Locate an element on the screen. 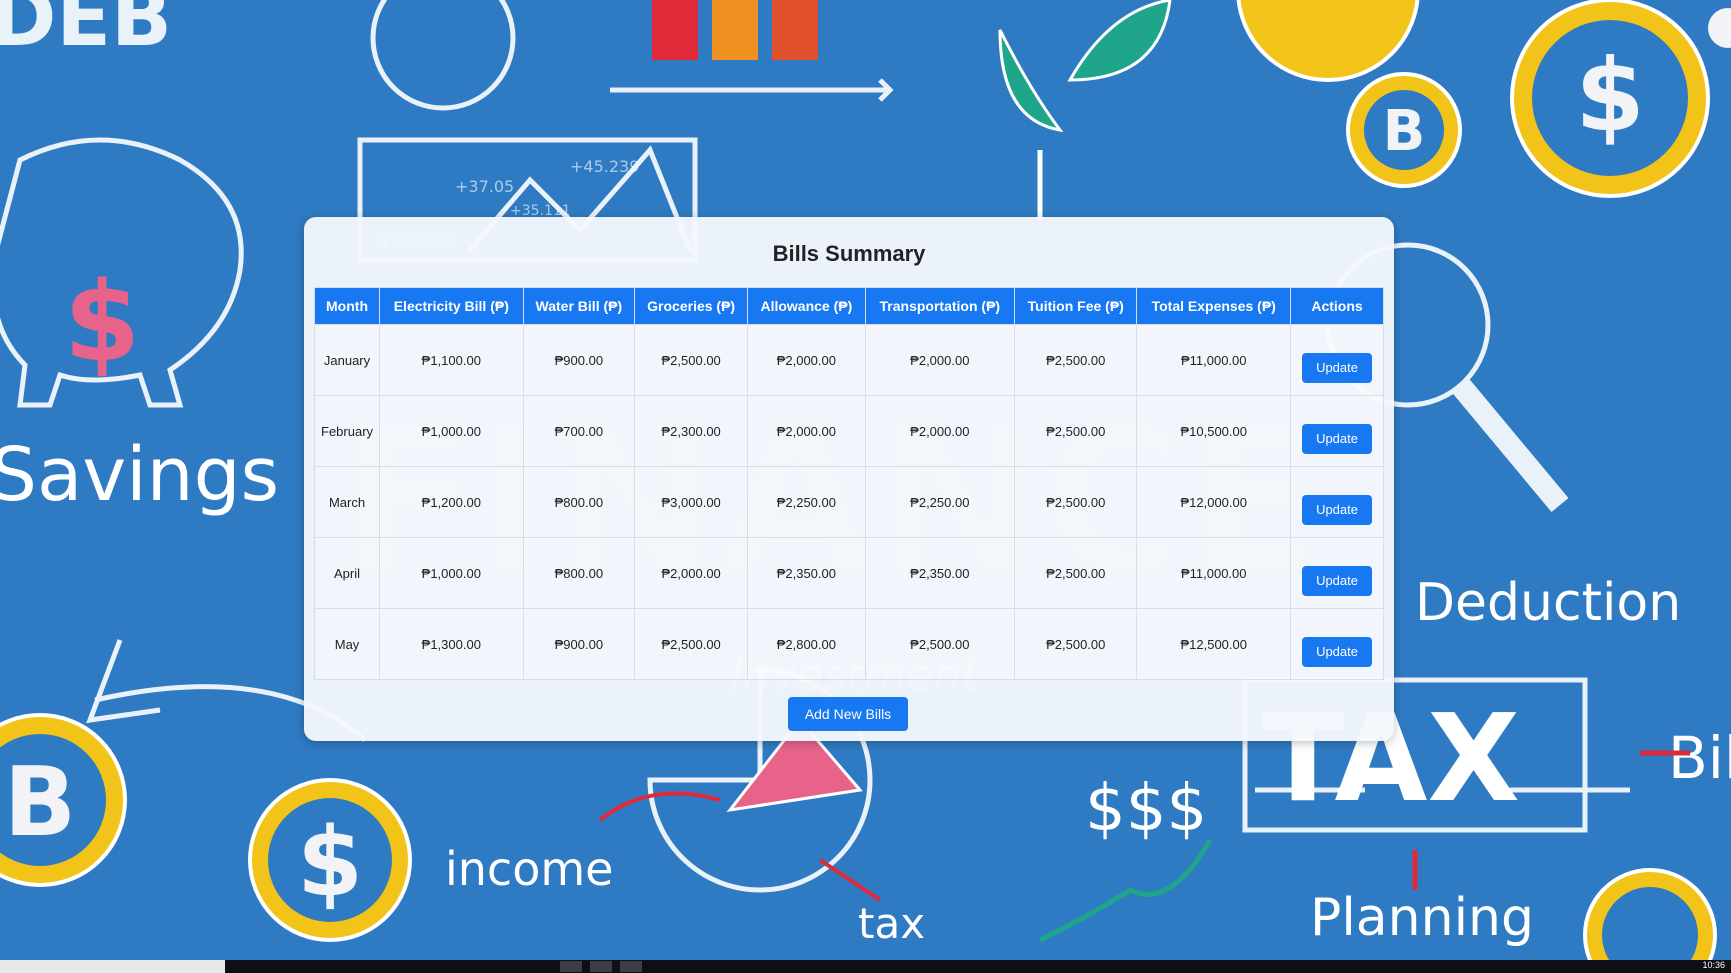  column-header-electricity: Electricity Bill (₱) is located at coordinates (451, 306).